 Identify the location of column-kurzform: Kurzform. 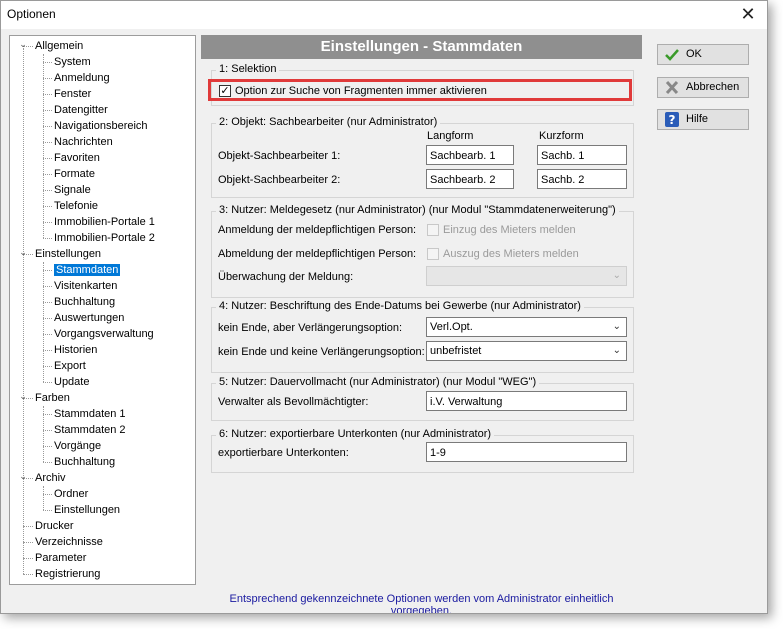
(561, 136).